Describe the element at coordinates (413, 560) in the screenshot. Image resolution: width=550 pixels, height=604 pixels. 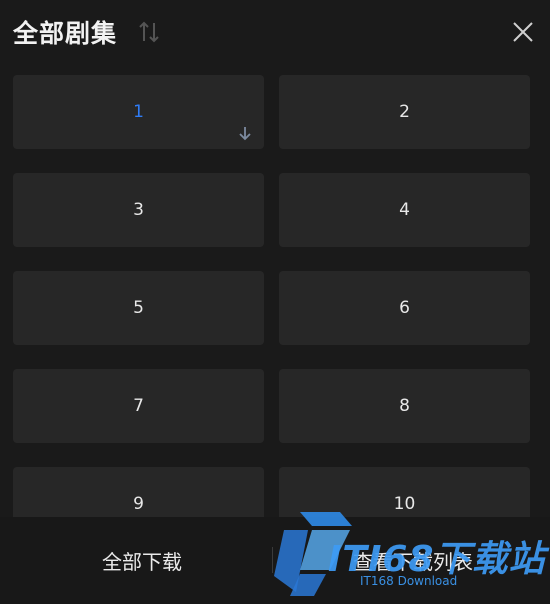
I see `view-download-list-button: 查看下载列表` at that location.